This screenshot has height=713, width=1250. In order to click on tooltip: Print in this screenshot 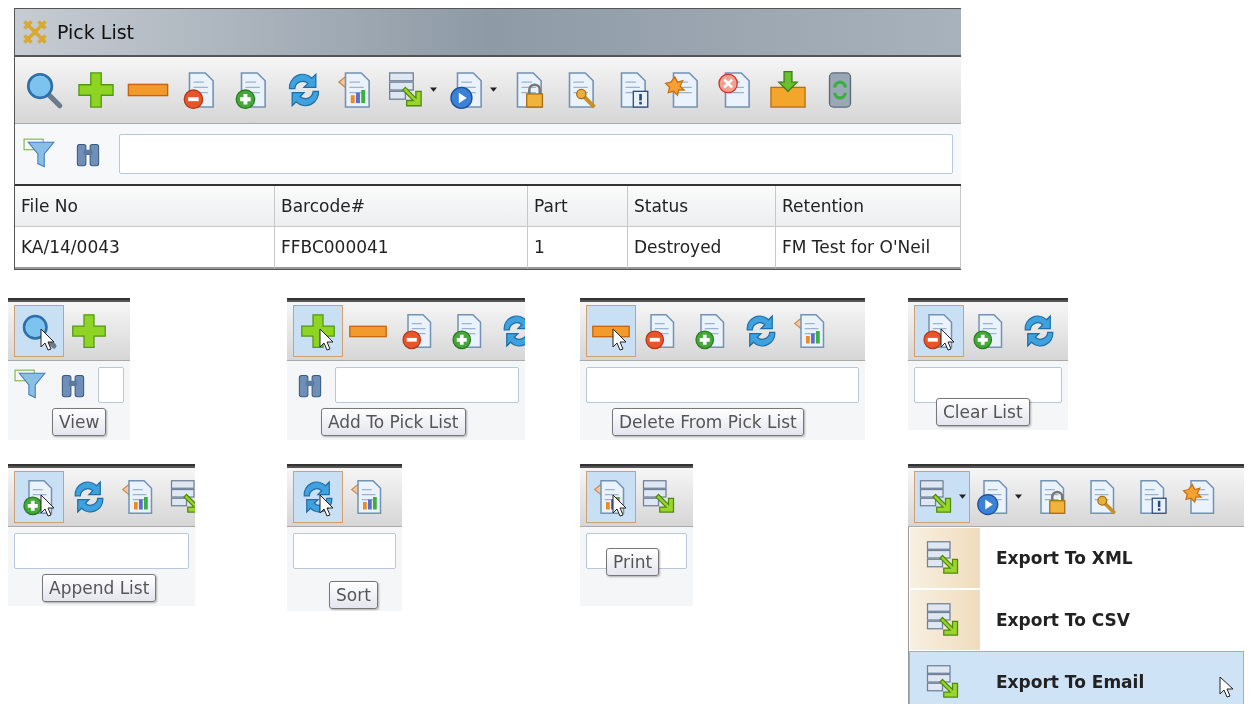, I will do `click(633, 562)`.